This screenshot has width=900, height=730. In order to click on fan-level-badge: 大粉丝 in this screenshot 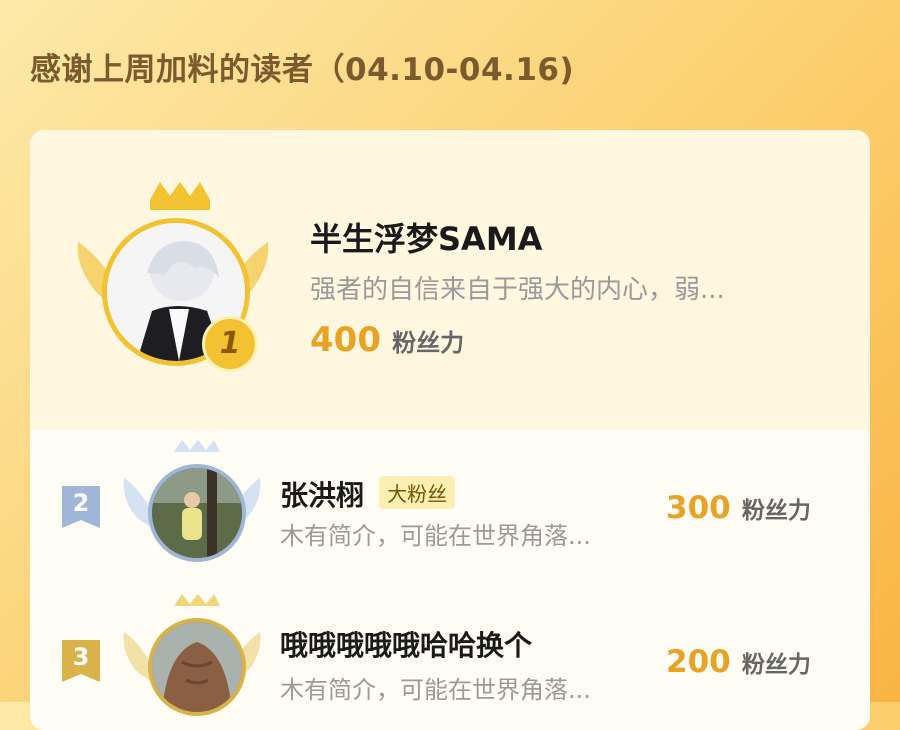, I will do `click(417, 492)`.